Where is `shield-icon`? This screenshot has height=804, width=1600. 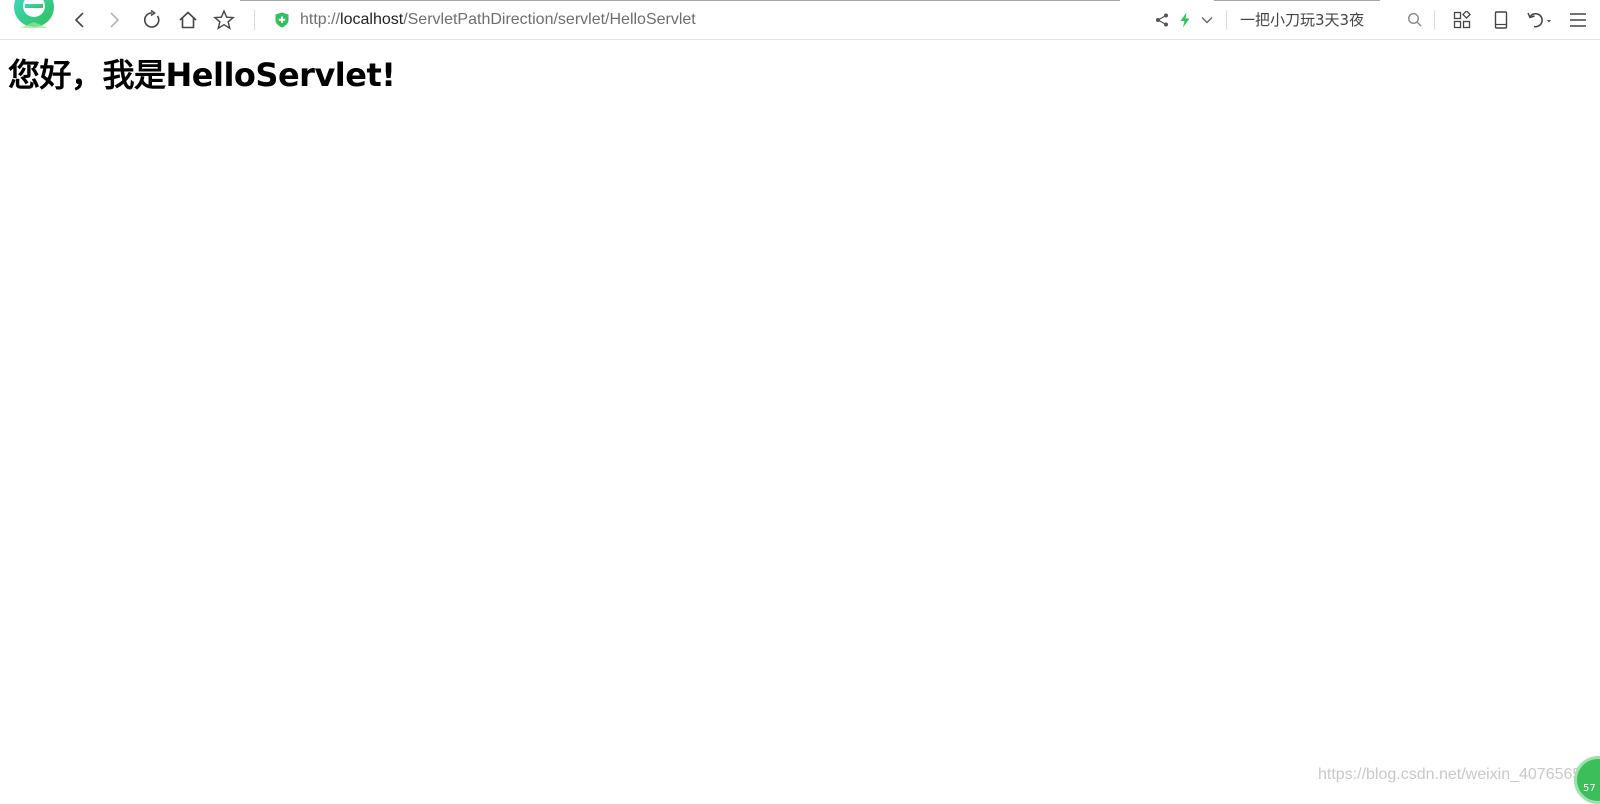 shield-icon is located at coordinates (282, 20).